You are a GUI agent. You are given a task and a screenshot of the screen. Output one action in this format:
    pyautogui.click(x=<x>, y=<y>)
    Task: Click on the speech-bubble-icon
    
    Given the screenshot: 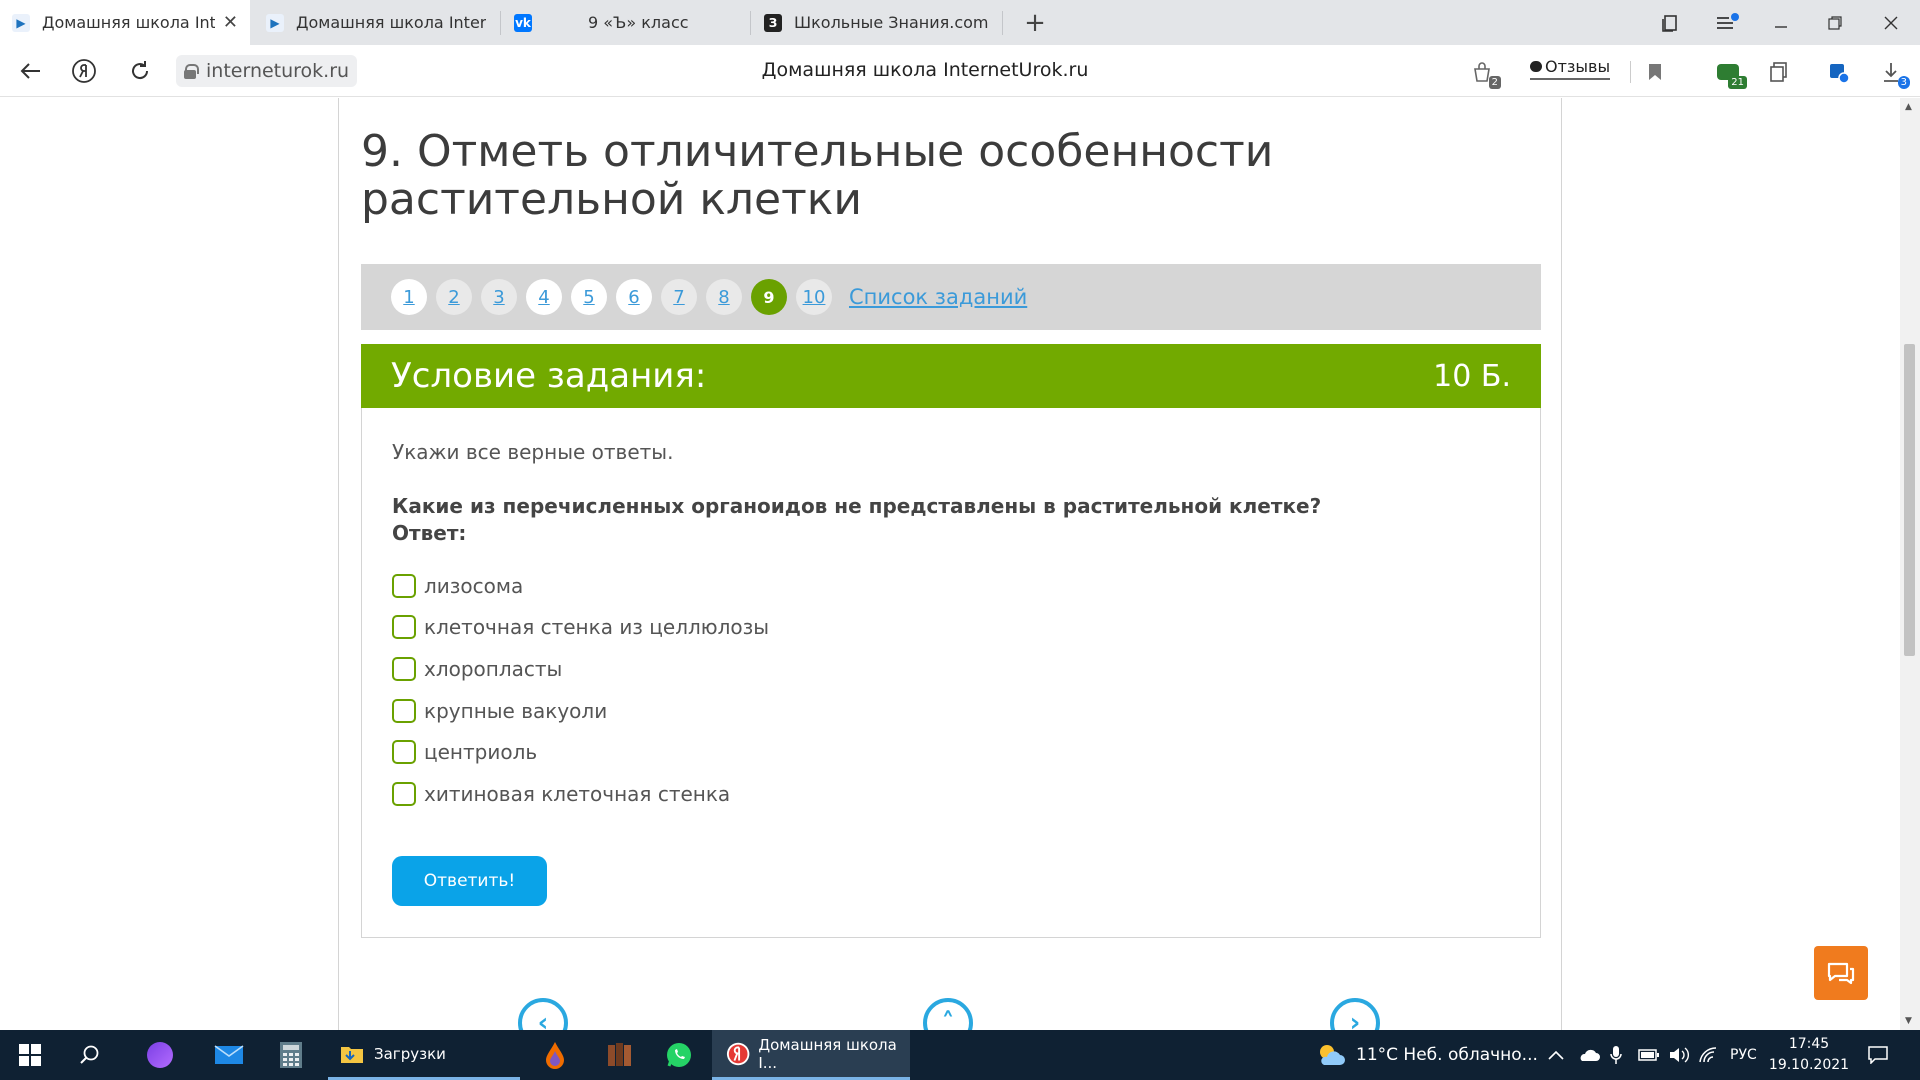 What is the action you would take?
    pyautogui.click(x=1536, y=66)
    